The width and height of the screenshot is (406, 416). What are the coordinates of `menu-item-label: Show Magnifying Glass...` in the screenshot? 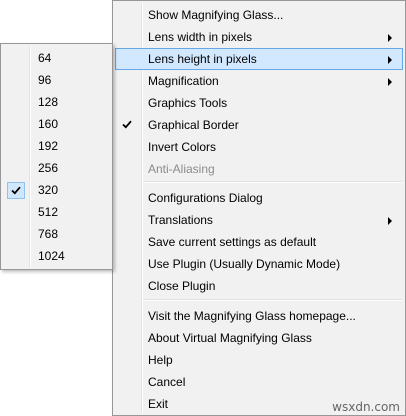 It's located at (216, 15).